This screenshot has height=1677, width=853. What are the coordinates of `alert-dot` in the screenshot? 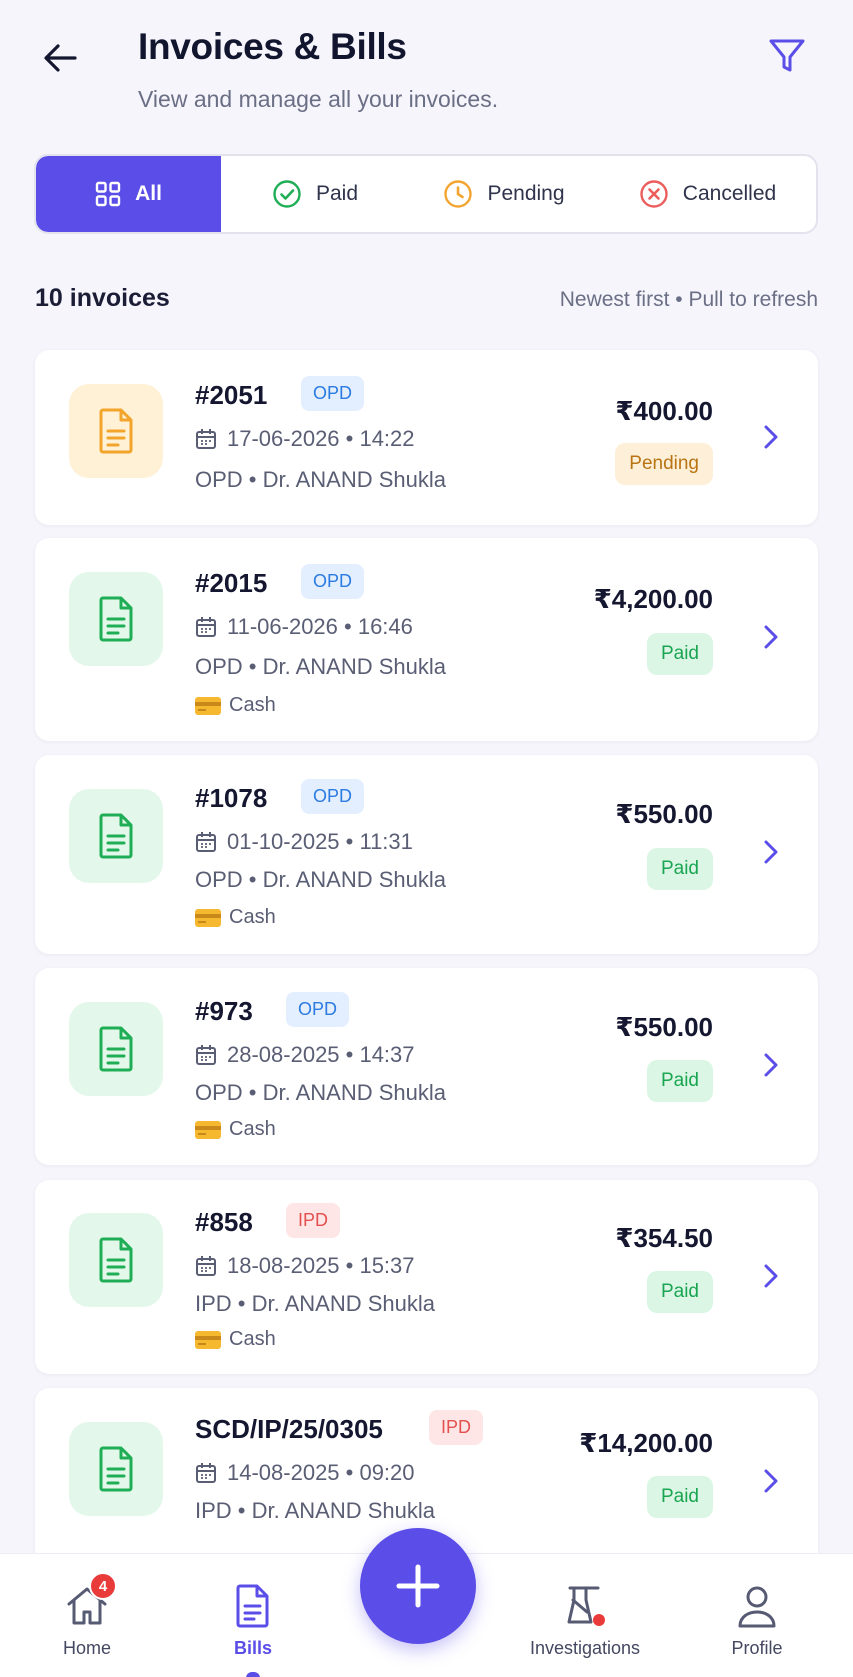 It's located at (599, 1620).